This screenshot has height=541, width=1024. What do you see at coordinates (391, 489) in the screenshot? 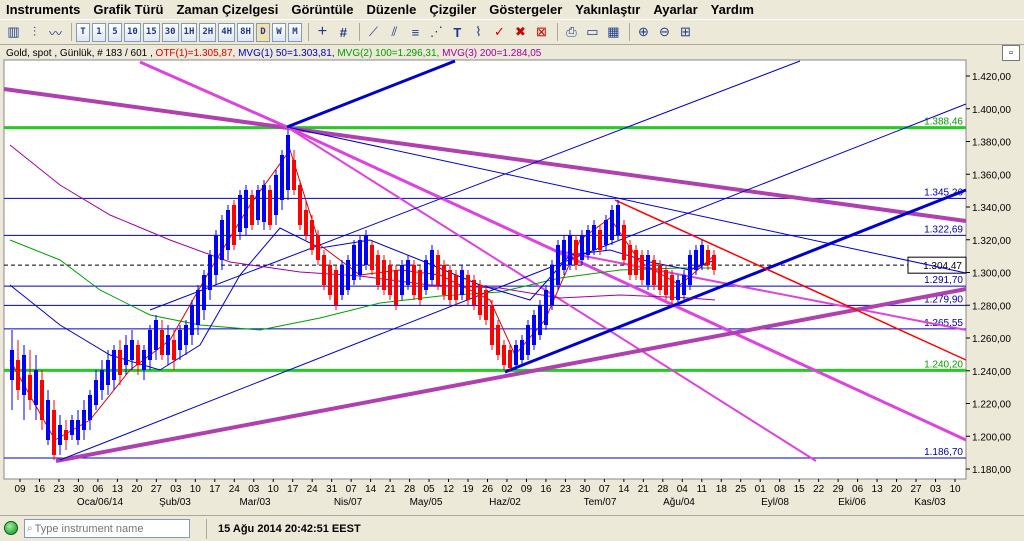
I see `day-tick-label: 21` at bounding box center [391, 489].